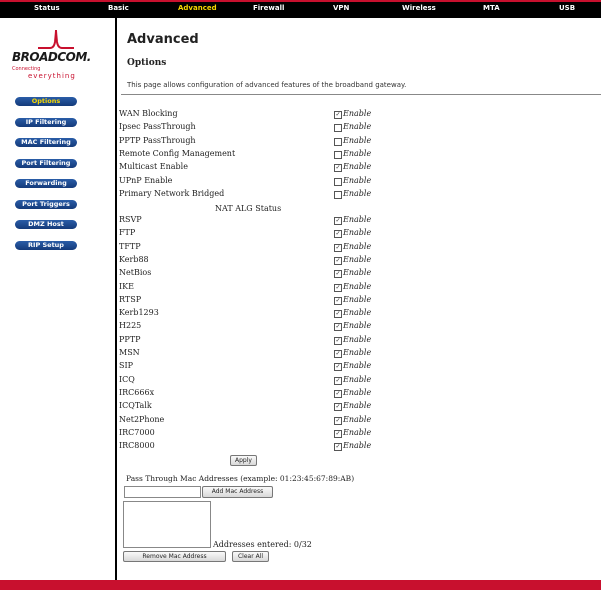 This screenshot has width=601, height=600. Describe the element at coordinates (147, 63) in the screenshot. I see `page-subtitle: Options` at that location.